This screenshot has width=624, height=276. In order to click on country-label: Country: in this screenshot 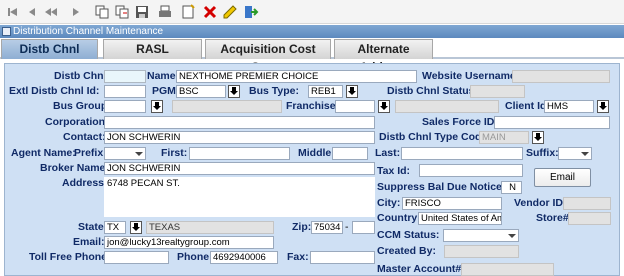, I will do `click(399, 218)`.